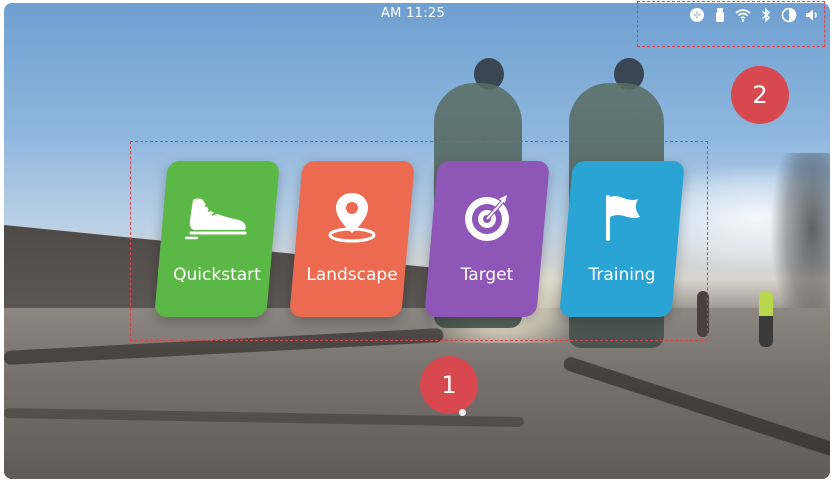 The width and height of the screenshot is (833, 481). I want to click on flag-icon, so click(622, 217).